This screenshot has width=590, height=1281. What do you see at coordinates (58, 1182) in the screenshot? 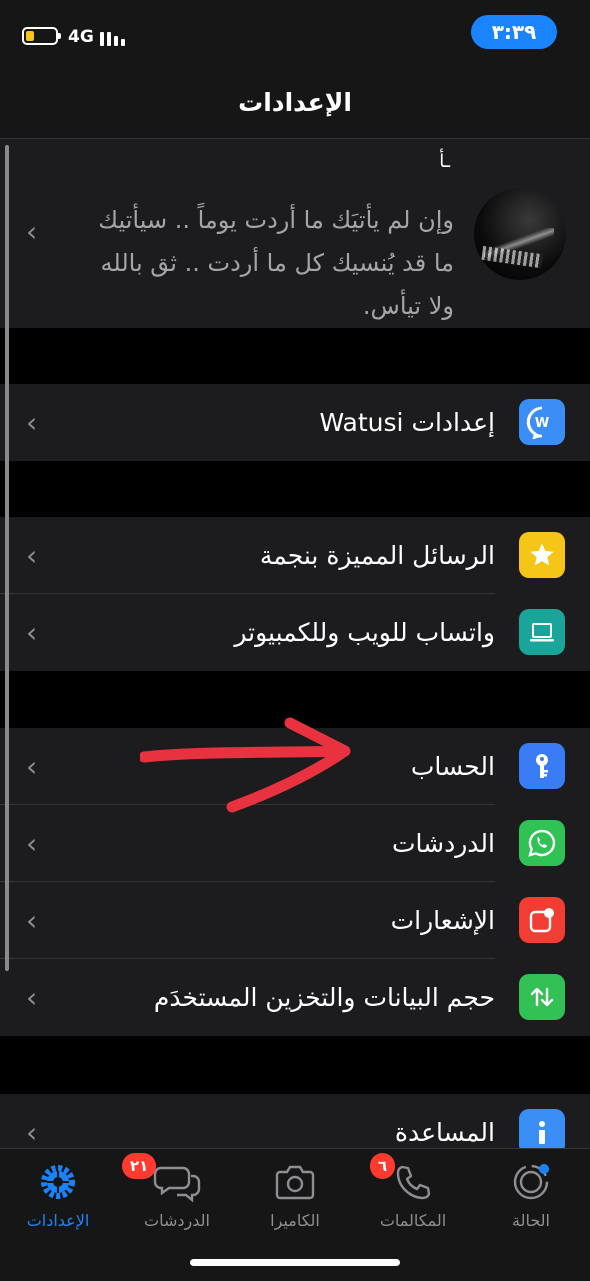
I see `settings-gear-icon` at bounding box center [58, 1182].